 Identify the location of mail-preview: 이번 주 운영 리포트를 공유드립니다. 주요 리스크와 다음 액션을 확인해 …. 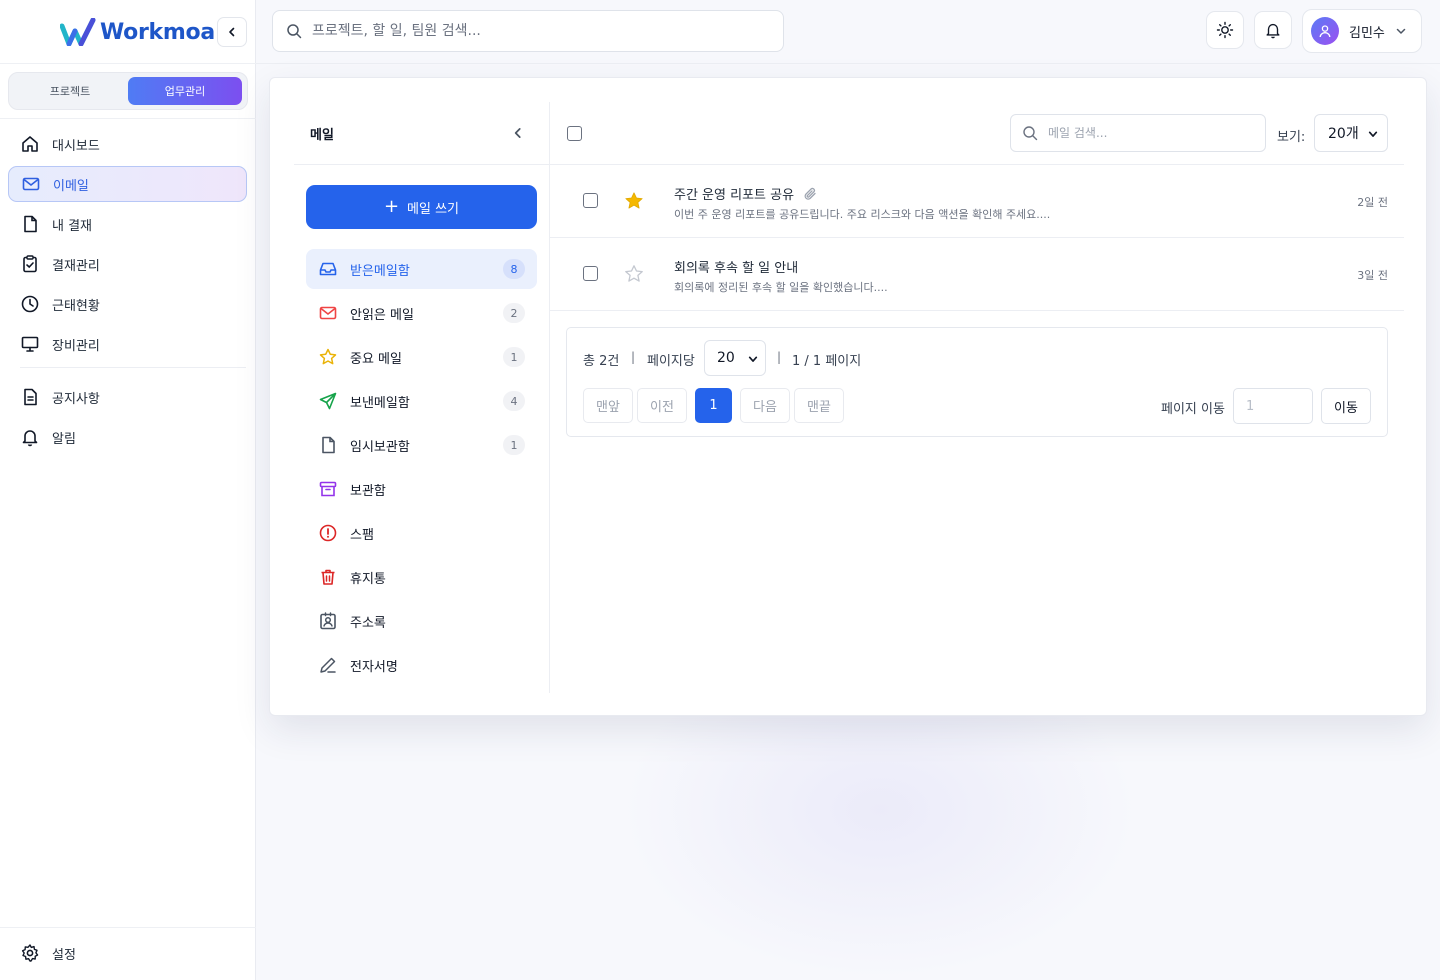
(862, 214).